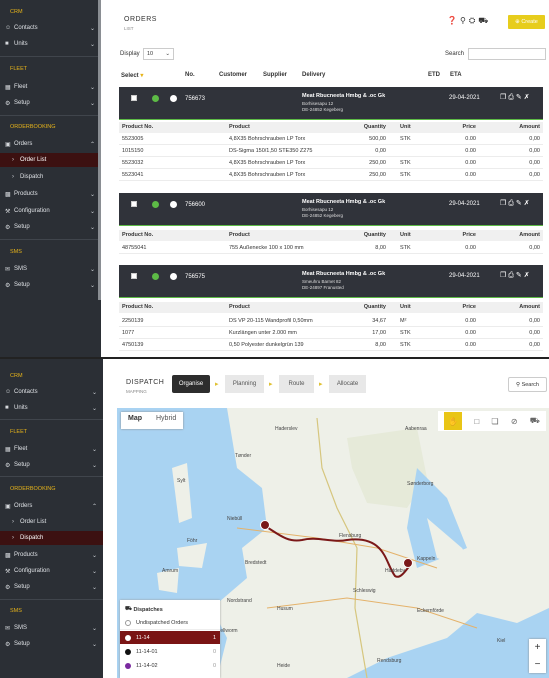  I want to click on select-area-icon: □, so click(476, 421).